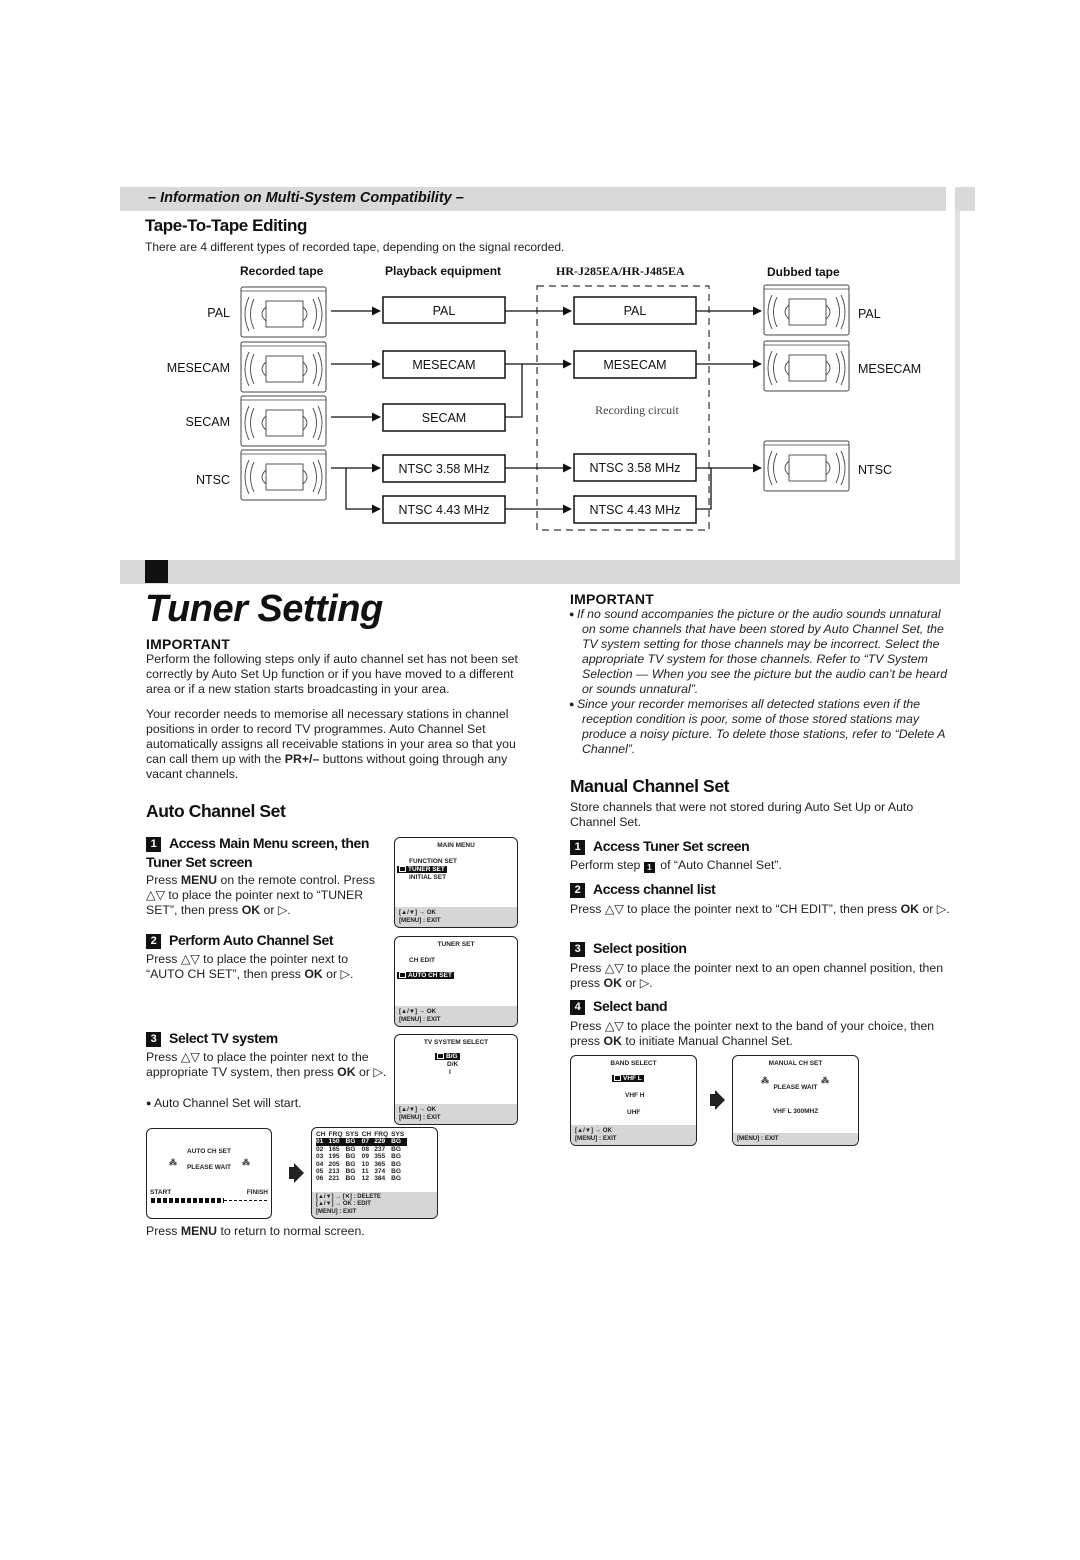 Image resolution: width=1080 pixels, height=1560 pixels. What do you see at coordinates (650, 786) in the screenshot?
I see `manual-channel-set-heading: Manual Channel Set` at bounding box center [650, 786].